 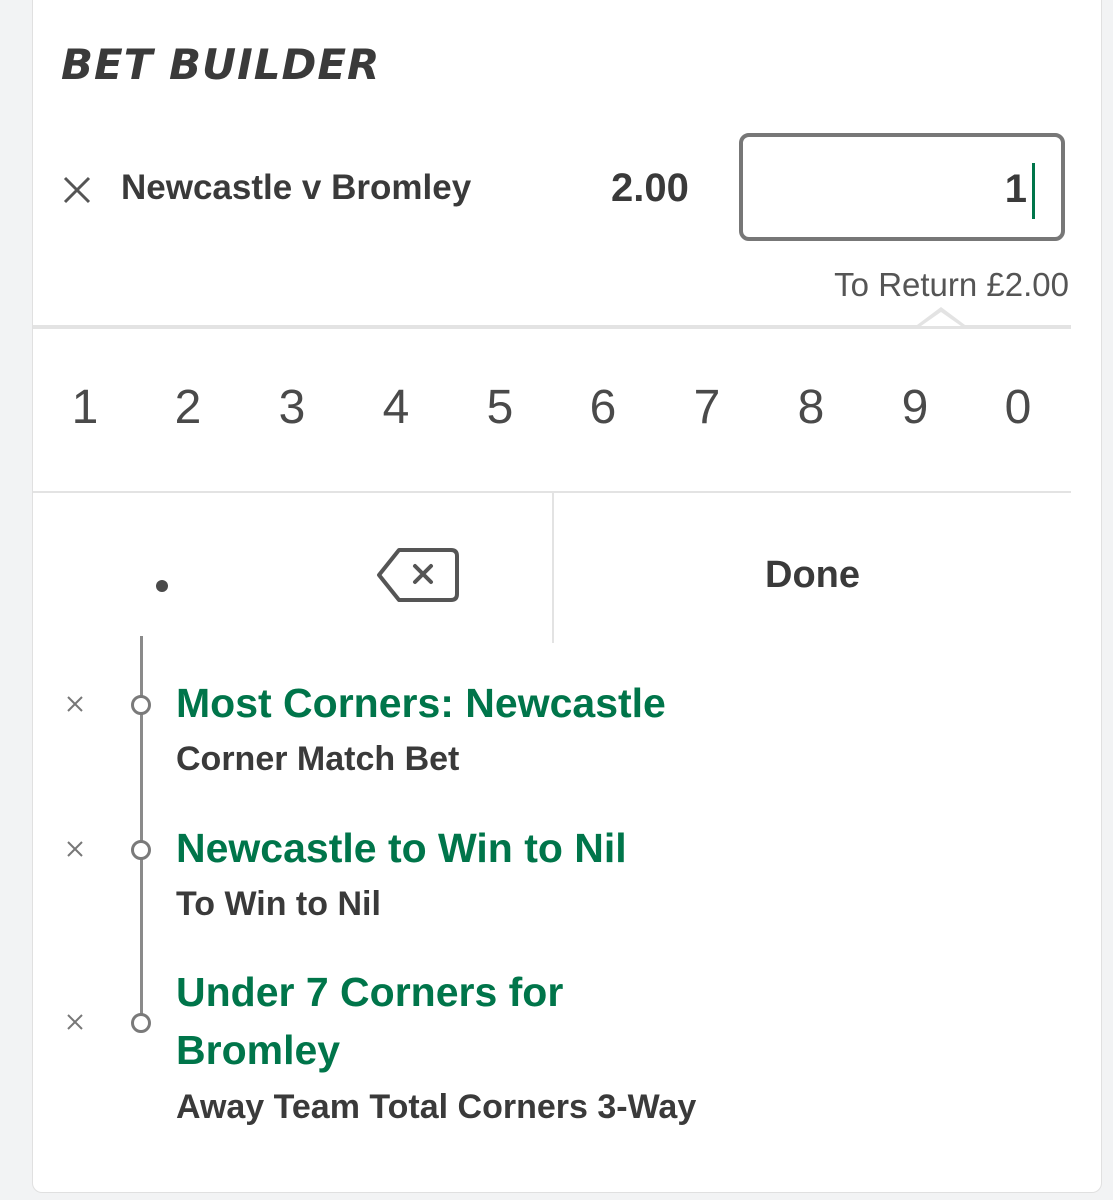 I want to click on key-0: 0, so click(x=1018, y=407).